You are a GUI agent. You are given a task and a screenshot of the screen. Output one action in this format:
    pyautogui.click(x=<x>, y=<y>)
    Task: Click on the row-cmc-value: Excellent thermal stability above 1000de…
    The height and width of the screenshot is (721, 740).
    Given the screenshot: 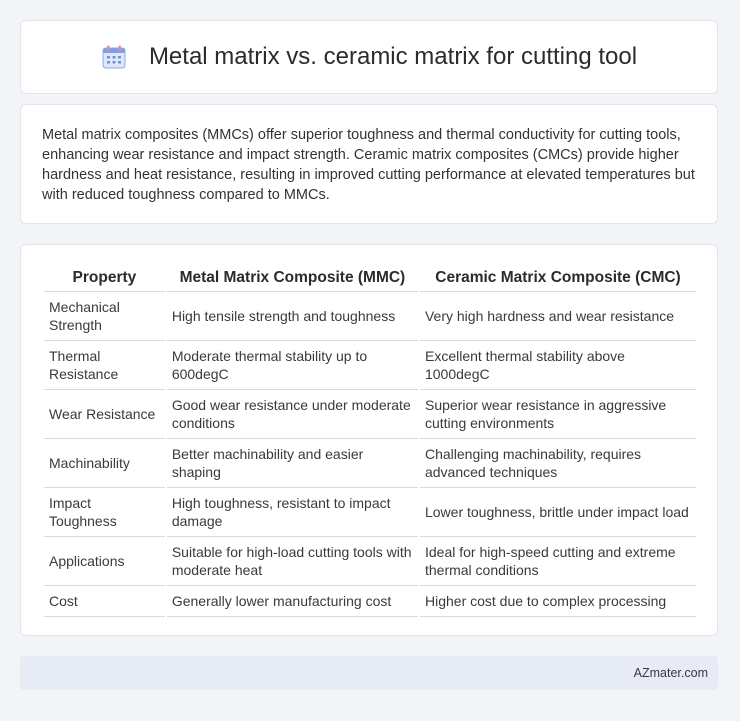 What is the action you would take?
    pyautogui.click(x=557, y=365)
    